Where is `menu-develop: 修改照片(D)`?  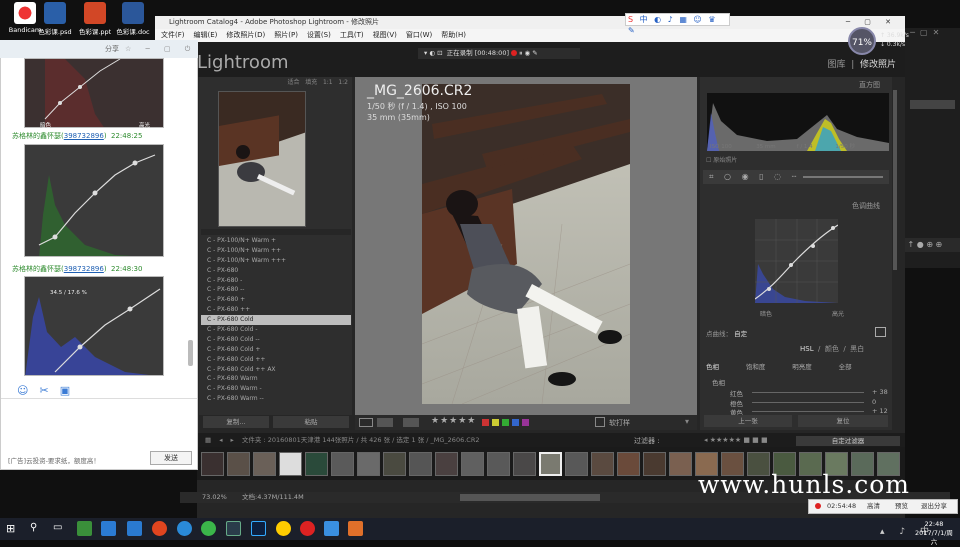
menu-develop: 修改照片(D) is located at coordinates (245, 35).